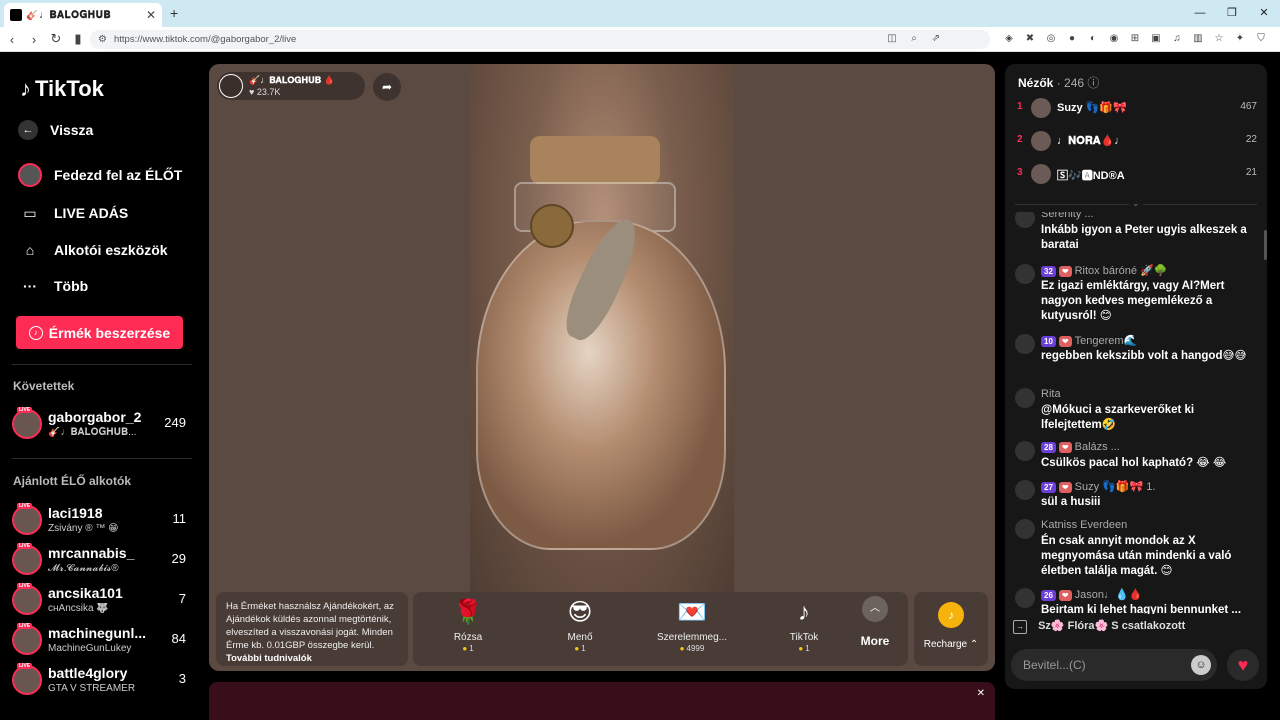 The width and height of the screenshot is (1280, 720). Describe the element at coordinates (178, 638) in the screenshot. I see `viewer-count: 84` at that location.